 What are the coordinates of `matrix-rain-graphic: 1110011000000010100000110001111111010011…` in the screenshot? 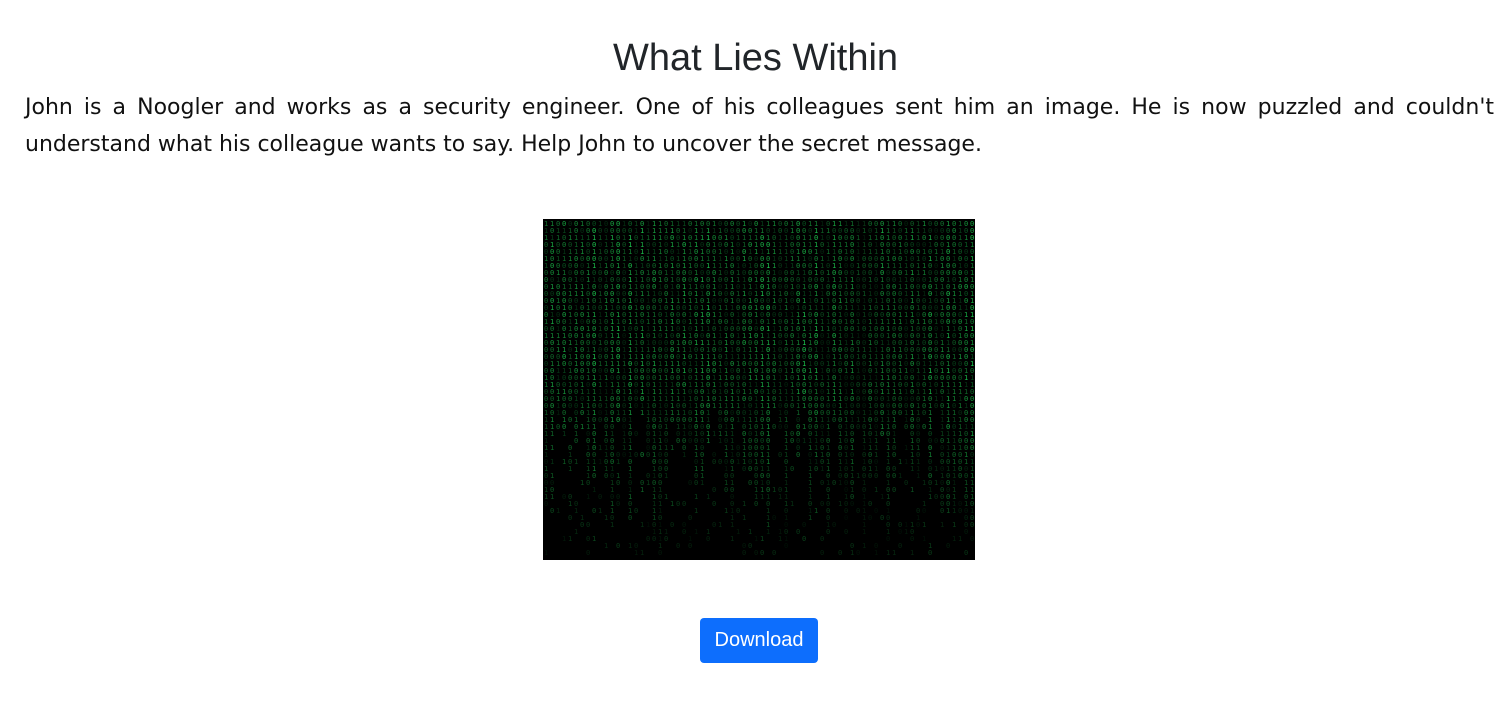 It's located at (759, 389).